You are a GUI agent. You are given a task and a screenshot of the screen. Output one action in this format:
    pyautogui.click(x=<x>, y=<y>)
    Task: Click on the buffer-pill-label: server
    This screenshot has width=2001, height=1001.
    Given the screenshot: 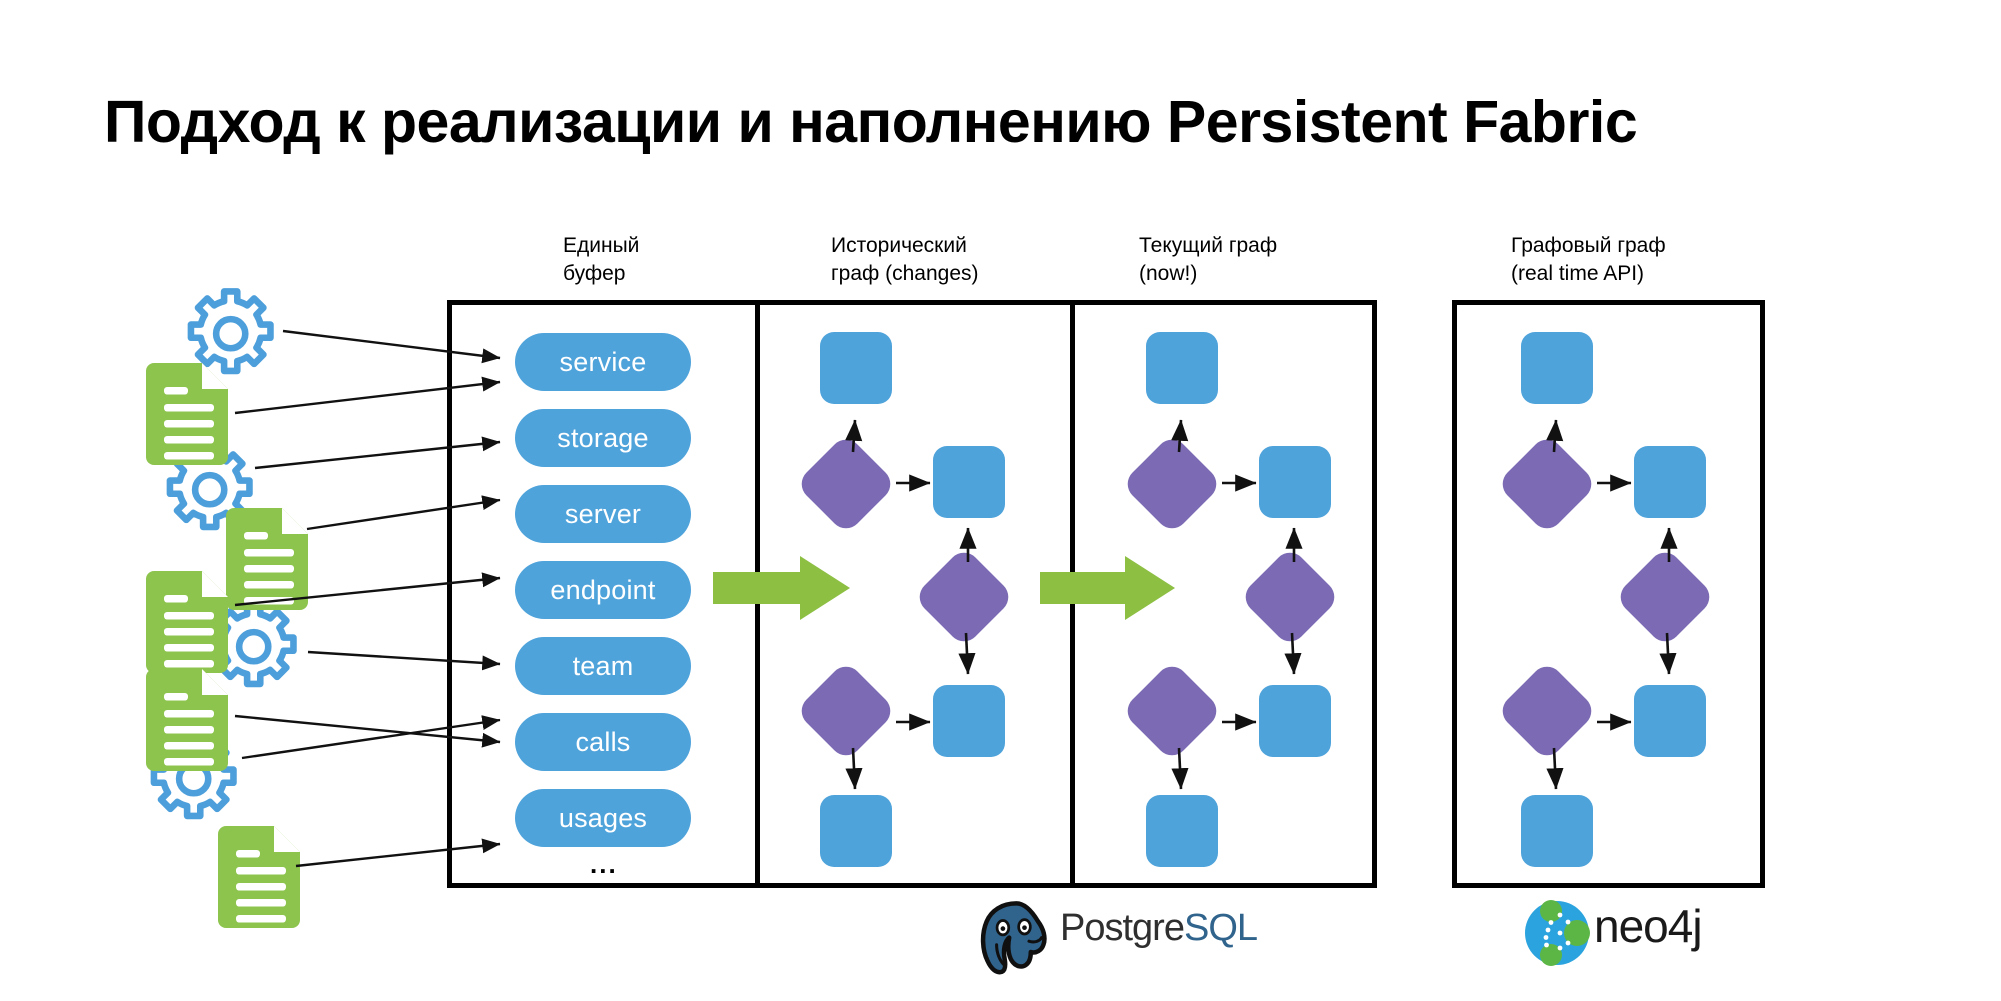 What is the action you would take?
    pyautogui.click(x=603, y=513)
    